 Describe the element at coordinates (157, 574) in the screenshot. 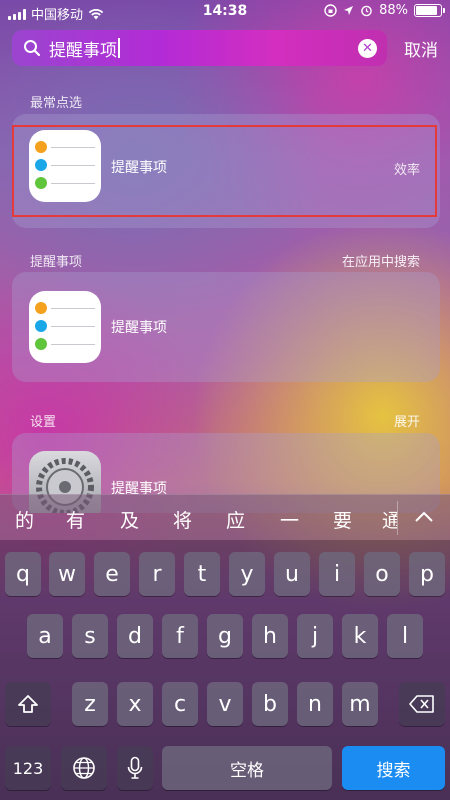

I see `key-r: r` at that location.